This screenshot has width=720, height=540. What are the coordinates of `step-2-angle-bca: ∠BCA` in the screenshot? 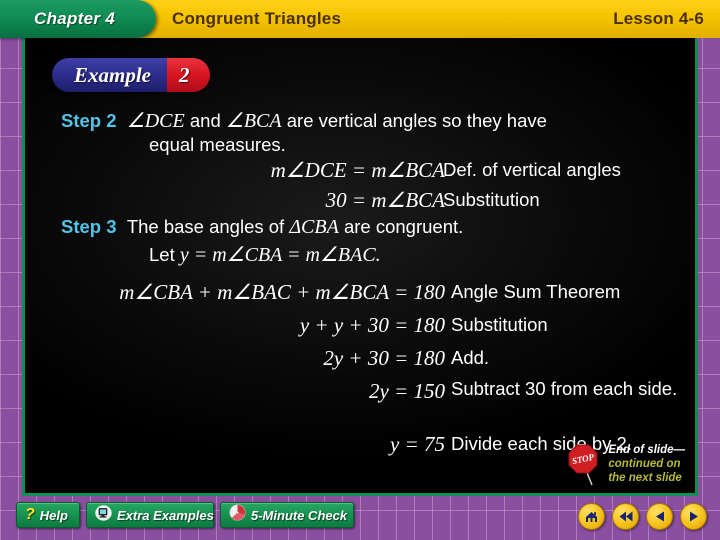 It's located at (253, 121).